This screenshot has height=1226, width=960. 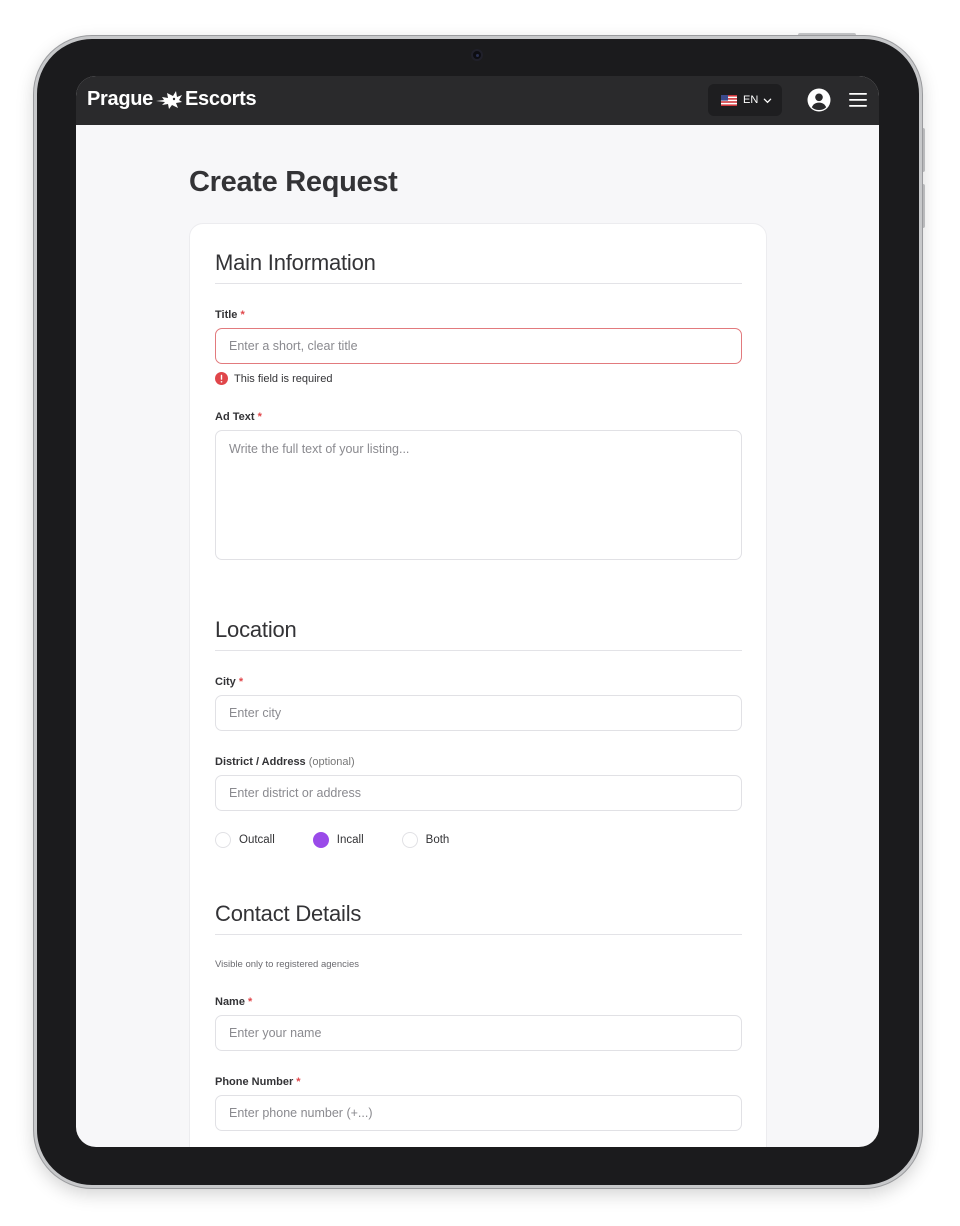 What do you see at coordinates (234, 1002) in the screenshot?
I see `name-label: Name *` at bounding box center [234, 1002].